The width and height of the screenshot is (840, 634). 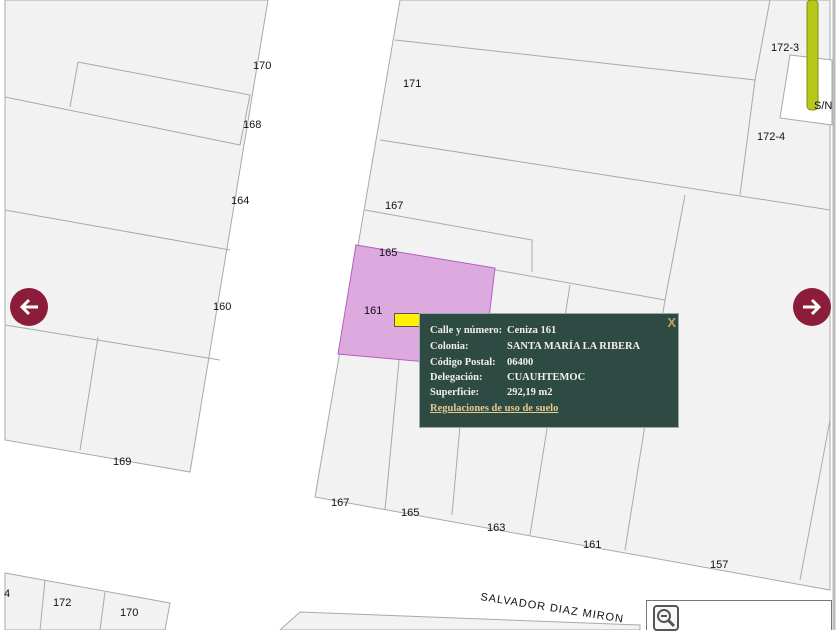 What do you see at coordinates (671, 322) in the screenshot?
I see `close-popup-button: X` at bounding box center [671, 322].